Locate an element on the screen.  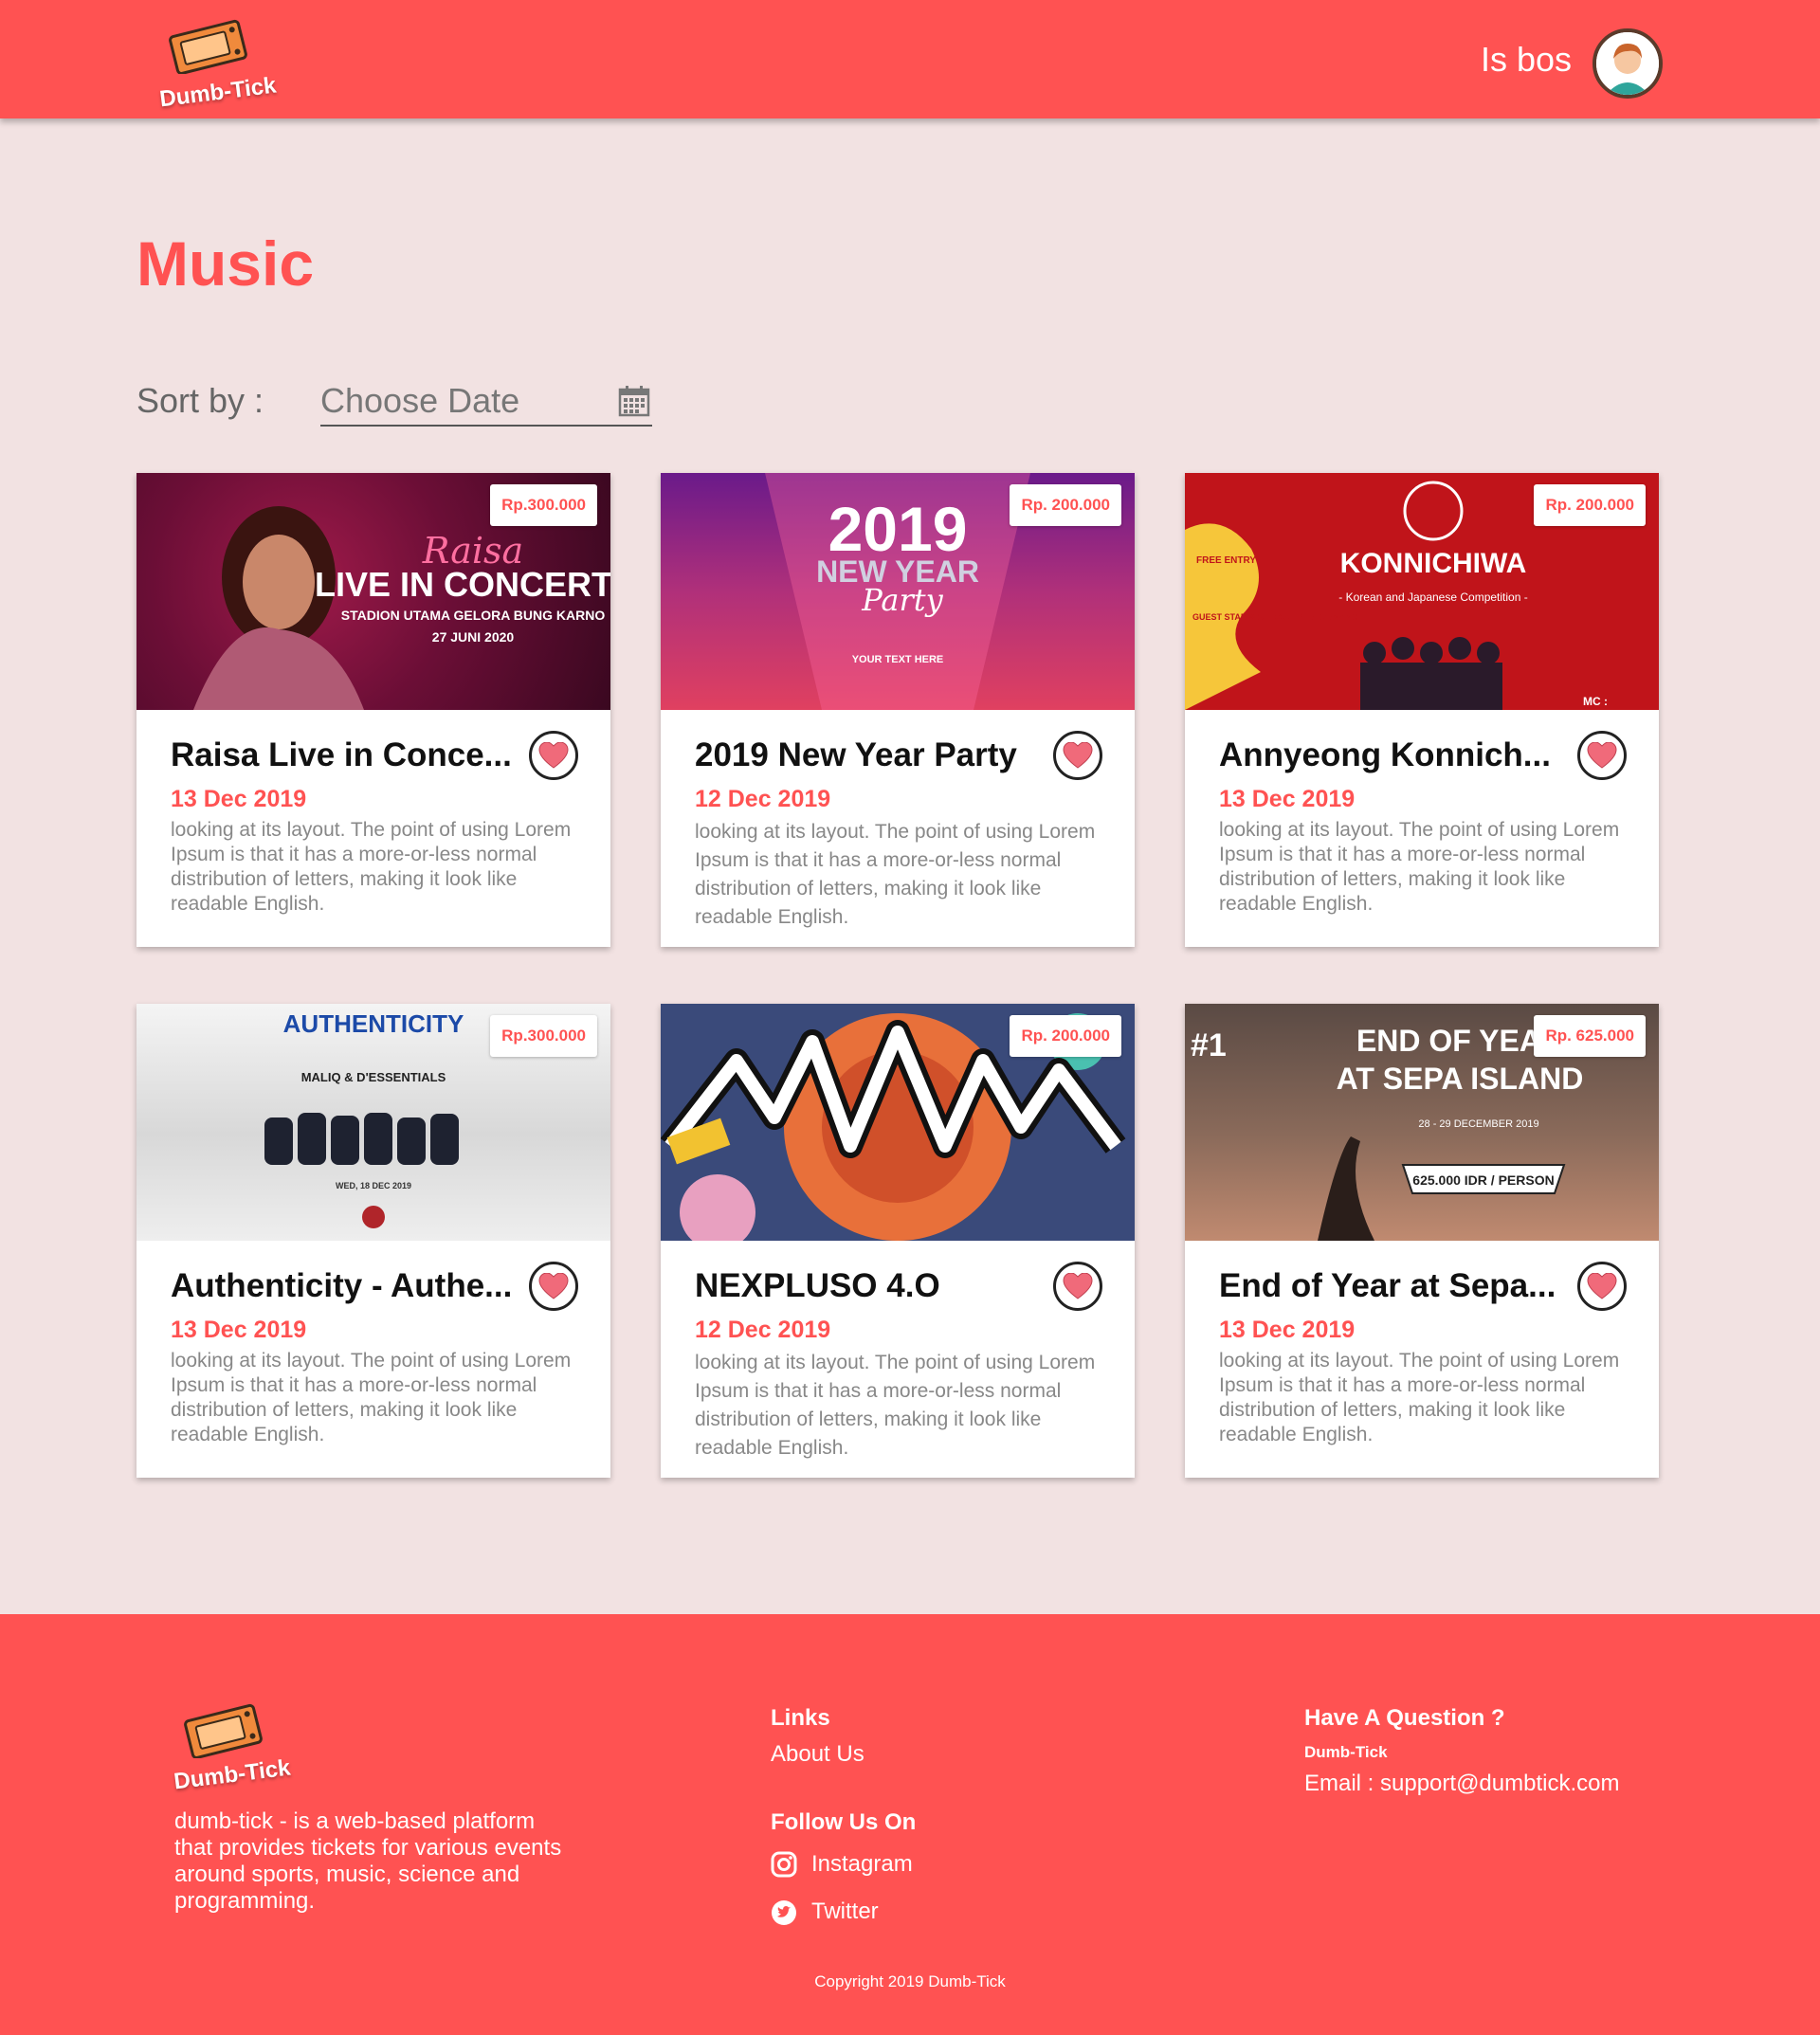
instagram-icon is located at coordinates (784, 1864).